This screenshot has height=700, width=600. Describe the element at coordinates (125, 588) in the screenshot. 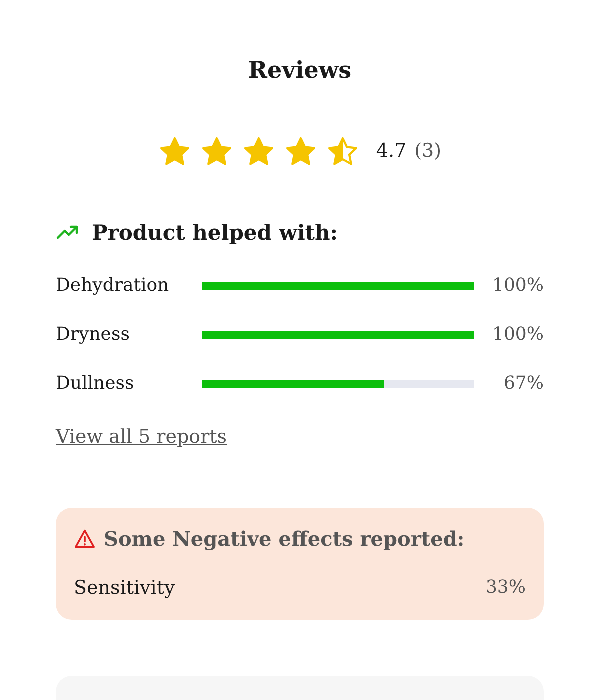

I see `effect-label: Sensitivity` at that location.